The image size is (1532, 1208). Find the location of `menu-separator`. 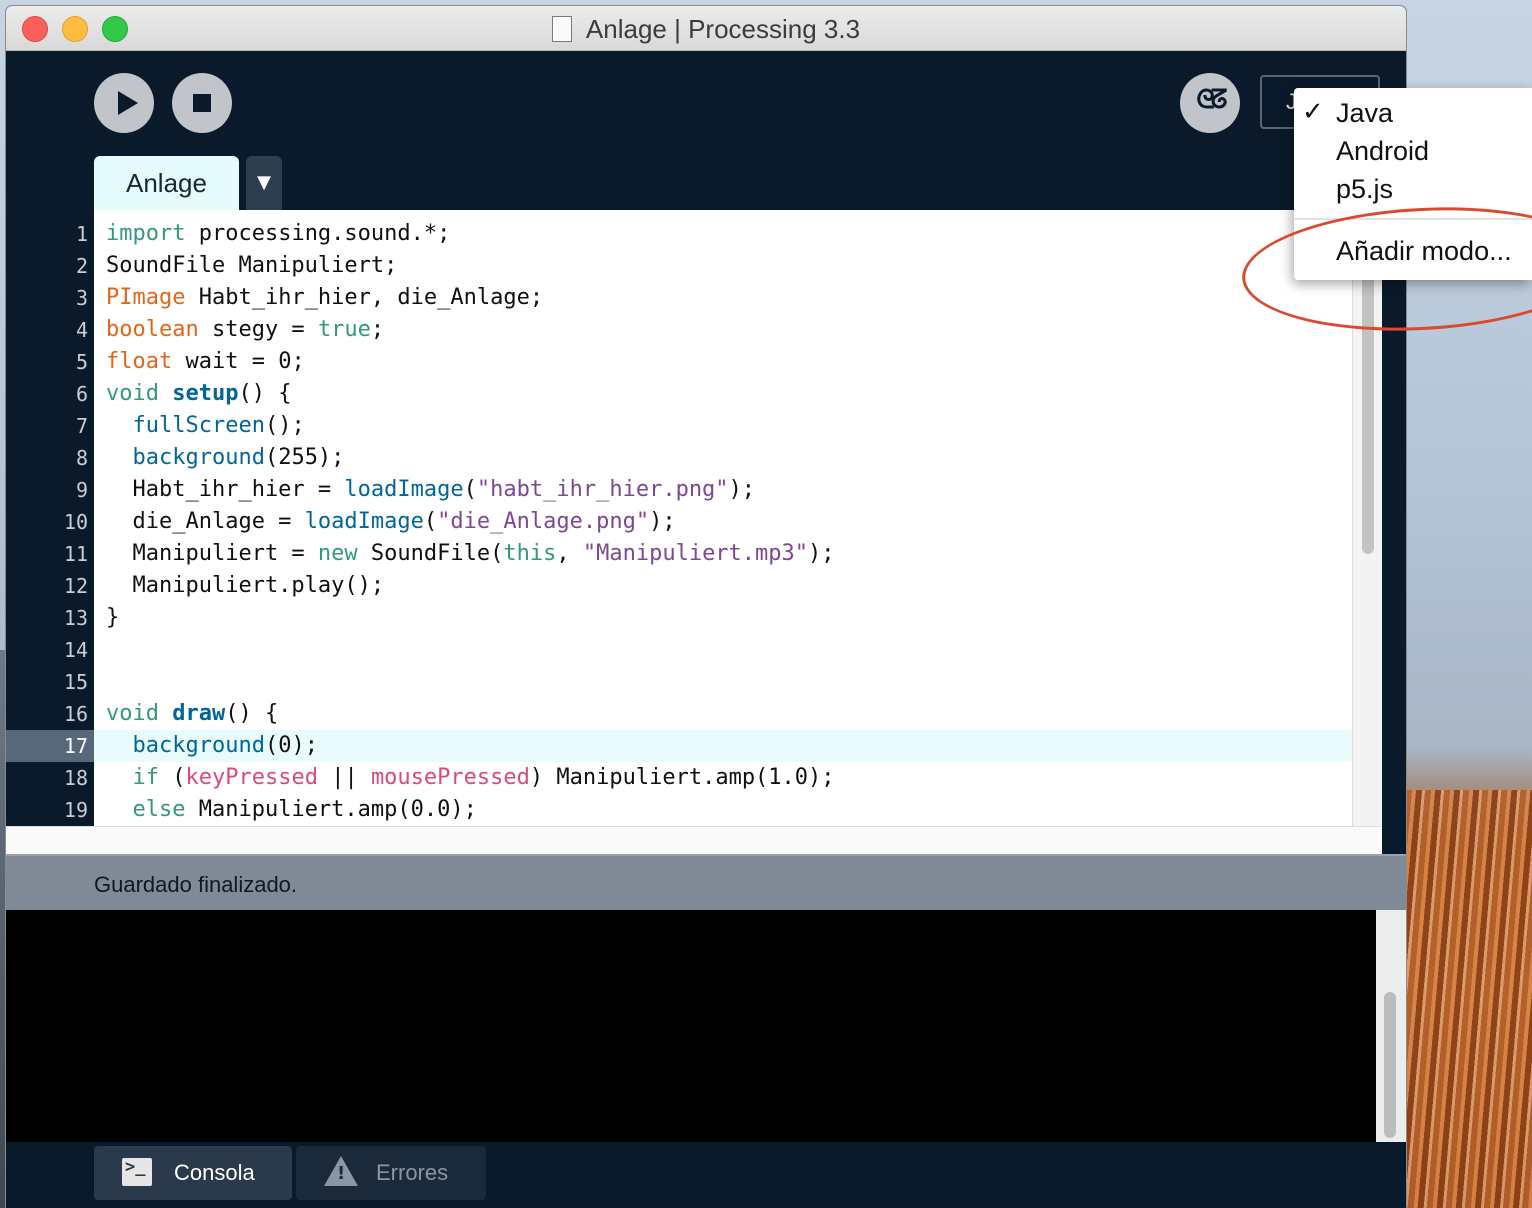

menu-separator is located at coordinates (1413, 219).